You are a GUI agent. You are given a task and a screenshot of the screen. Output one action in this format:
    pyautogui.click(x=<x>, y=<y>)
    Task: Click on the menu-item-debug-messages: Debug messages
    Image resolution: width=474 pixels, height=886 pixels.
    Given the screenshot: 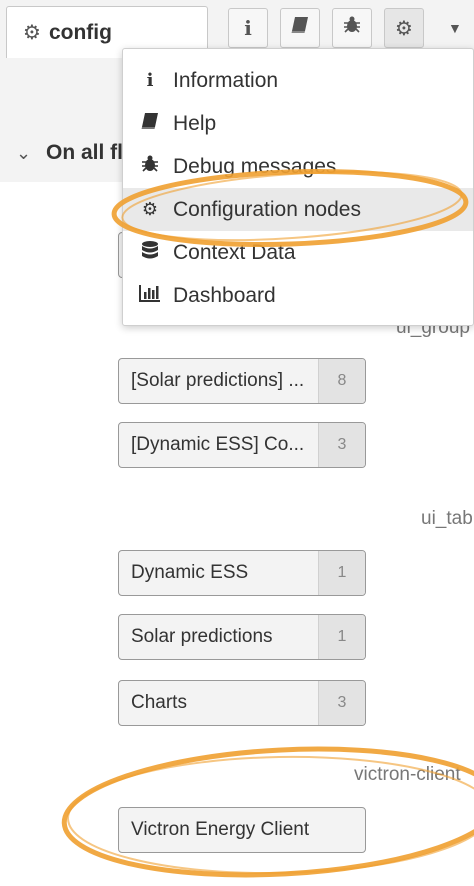 What is the action you would take?
    pyautogui.click(x=298, y=166)
    